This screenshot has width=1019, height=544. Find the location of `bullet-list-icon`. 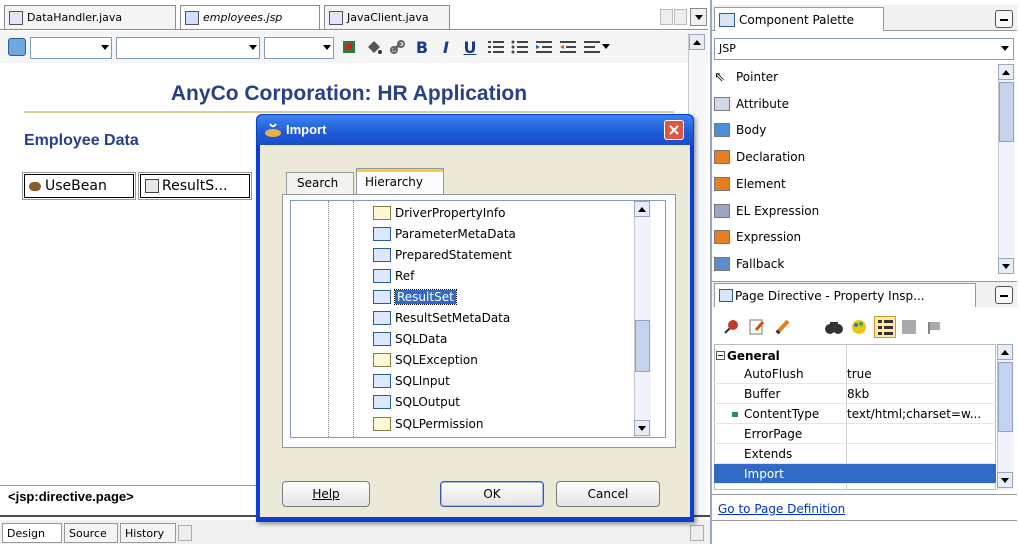

bullet-list-icon is located at coordinates (520, 47).